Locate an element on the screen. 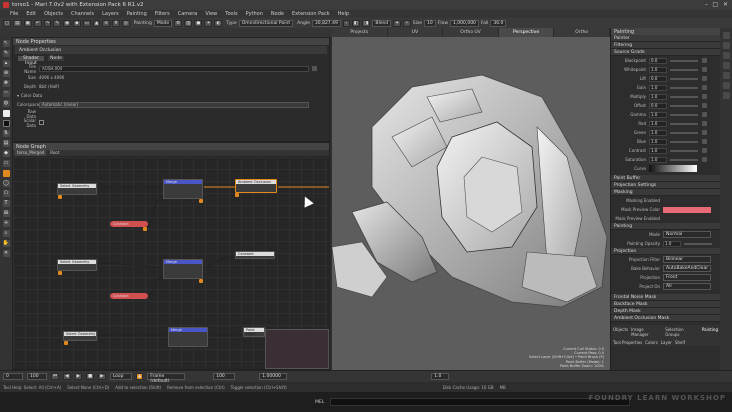  file-browse-icon is located at coordinates (314, 68).